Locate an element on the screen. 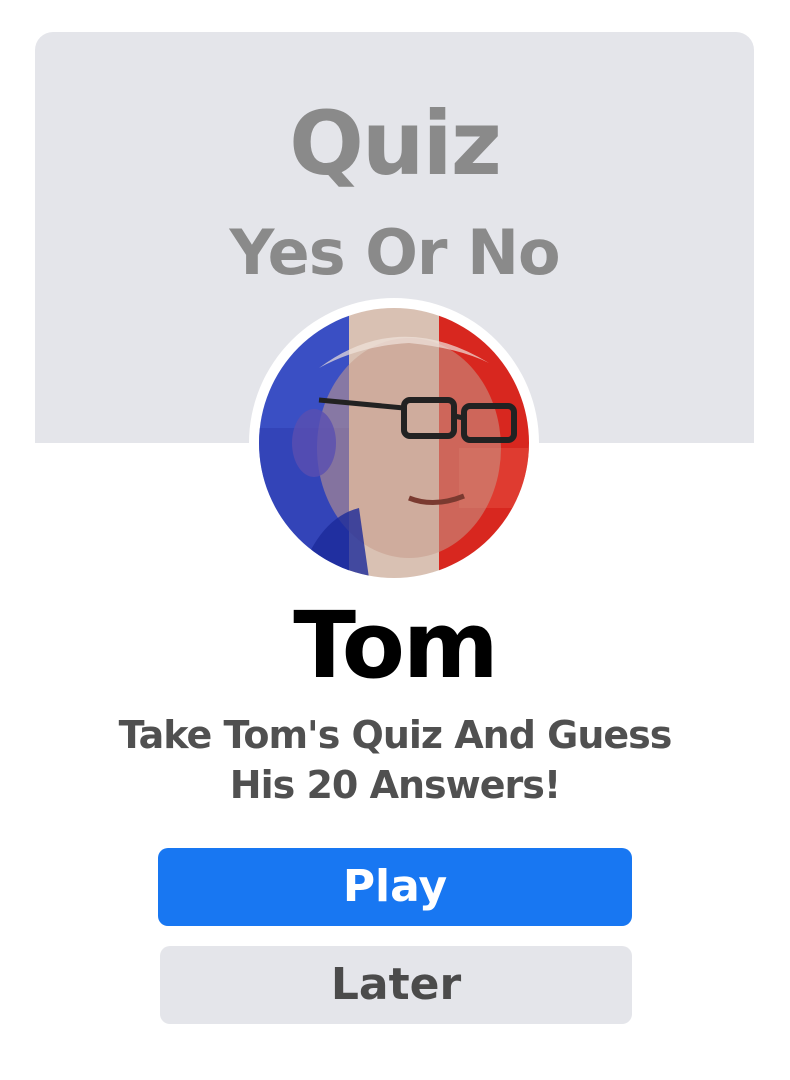  later-button: Later is located at coordinates (396, 985).